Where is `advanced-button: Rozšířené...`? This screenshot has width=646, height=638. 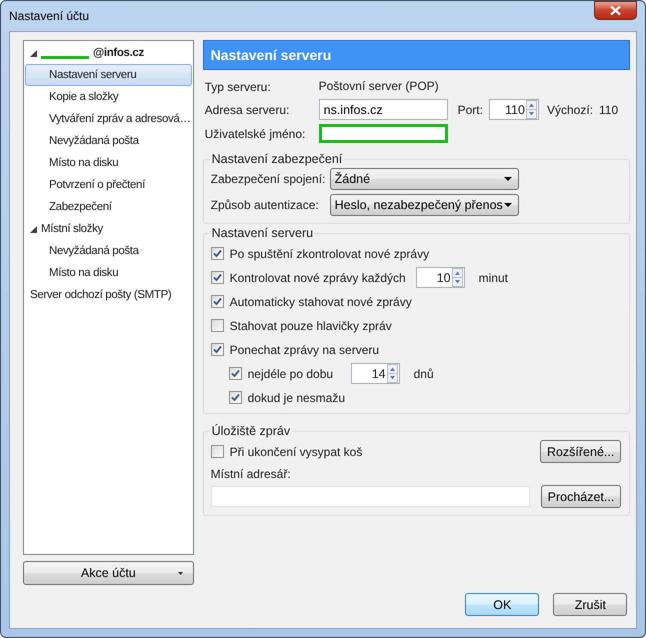
advanced-button: Rozšířené... is located at coordinates (581, 451).